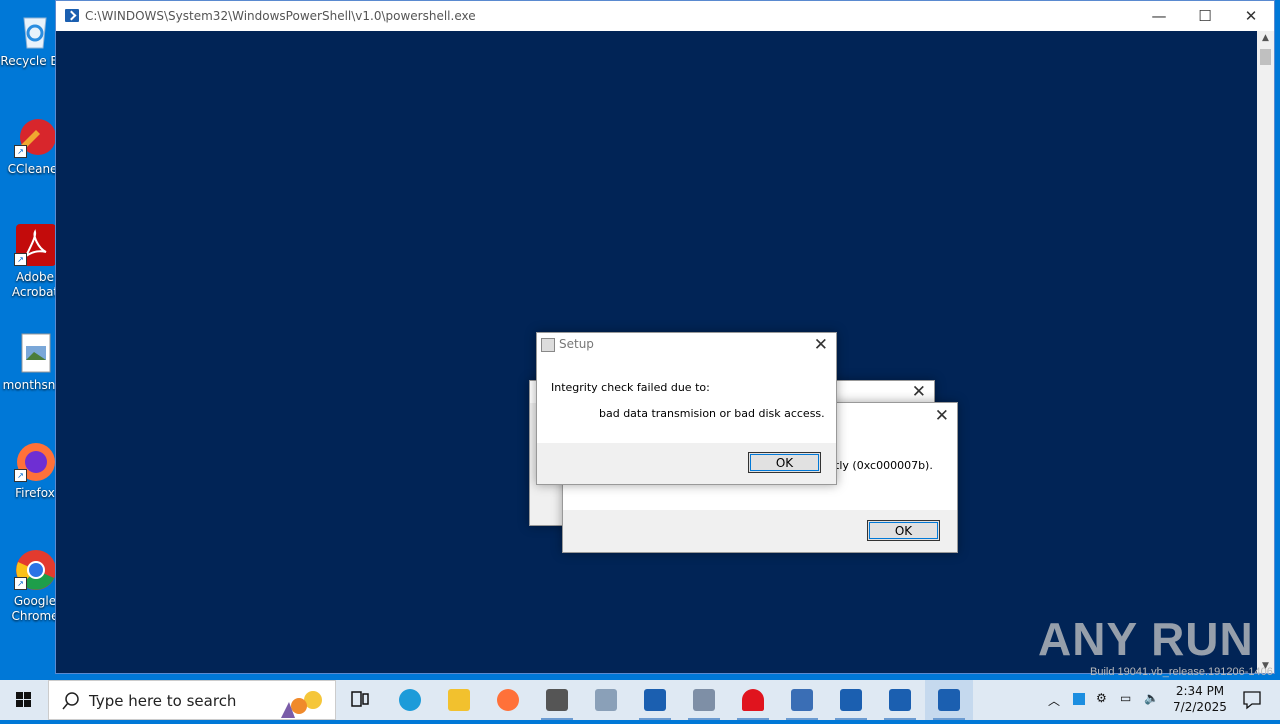 This screenshot has height=724, width=1280. I want to click on taskbar-app-powershell, so click(851, 700).